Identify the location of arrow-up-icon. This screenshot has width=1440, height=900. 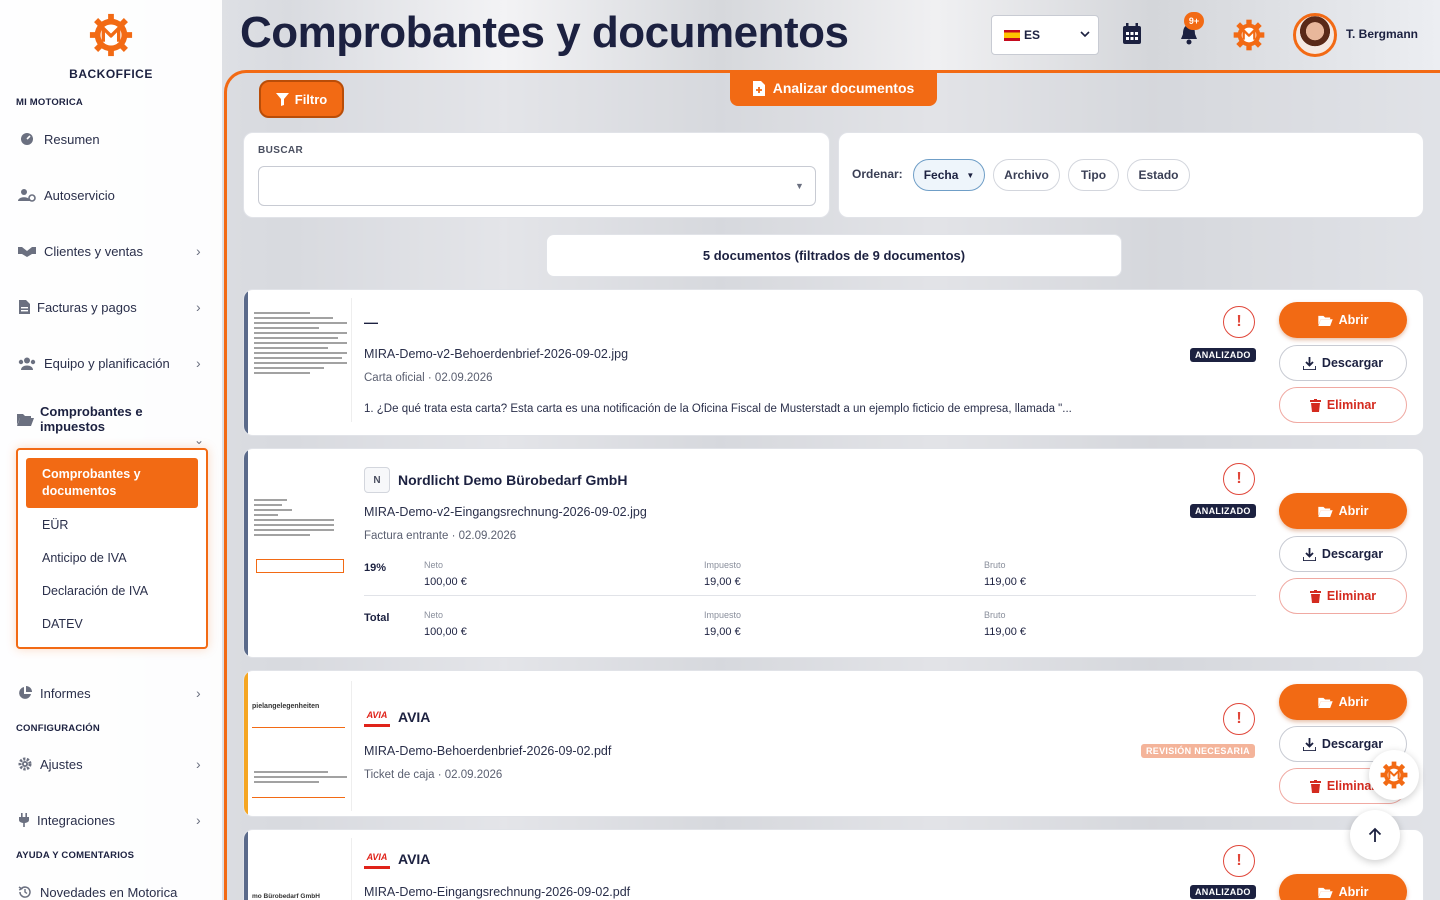
(1375, 834).